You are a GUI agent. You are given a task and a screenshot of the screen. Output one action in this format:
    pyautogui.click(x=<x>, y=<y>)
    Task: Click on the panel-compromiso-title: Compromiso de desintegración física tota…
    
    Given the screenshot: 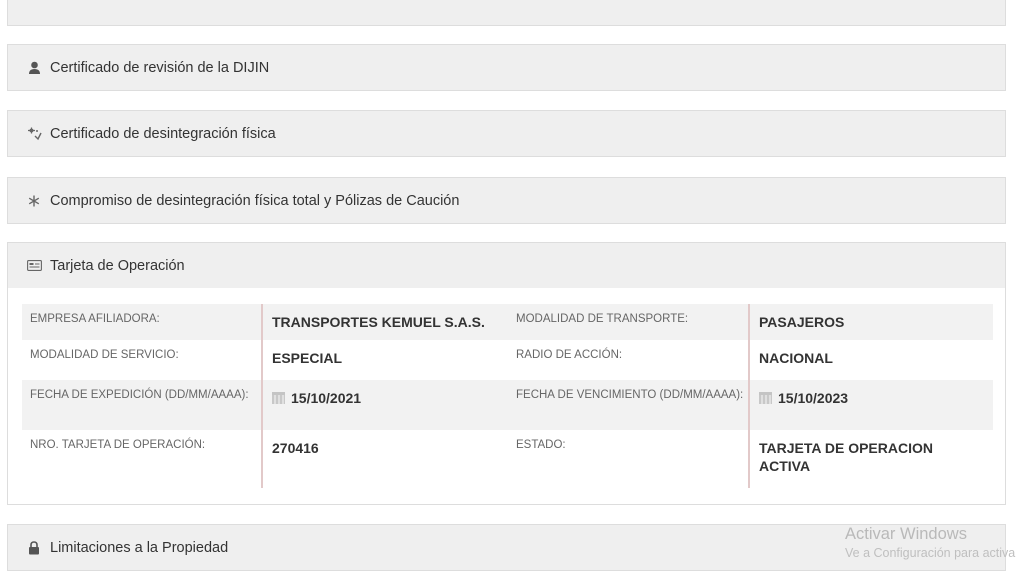 What is the action you would take?
    pyautogui.click(x=255, y=200)
    